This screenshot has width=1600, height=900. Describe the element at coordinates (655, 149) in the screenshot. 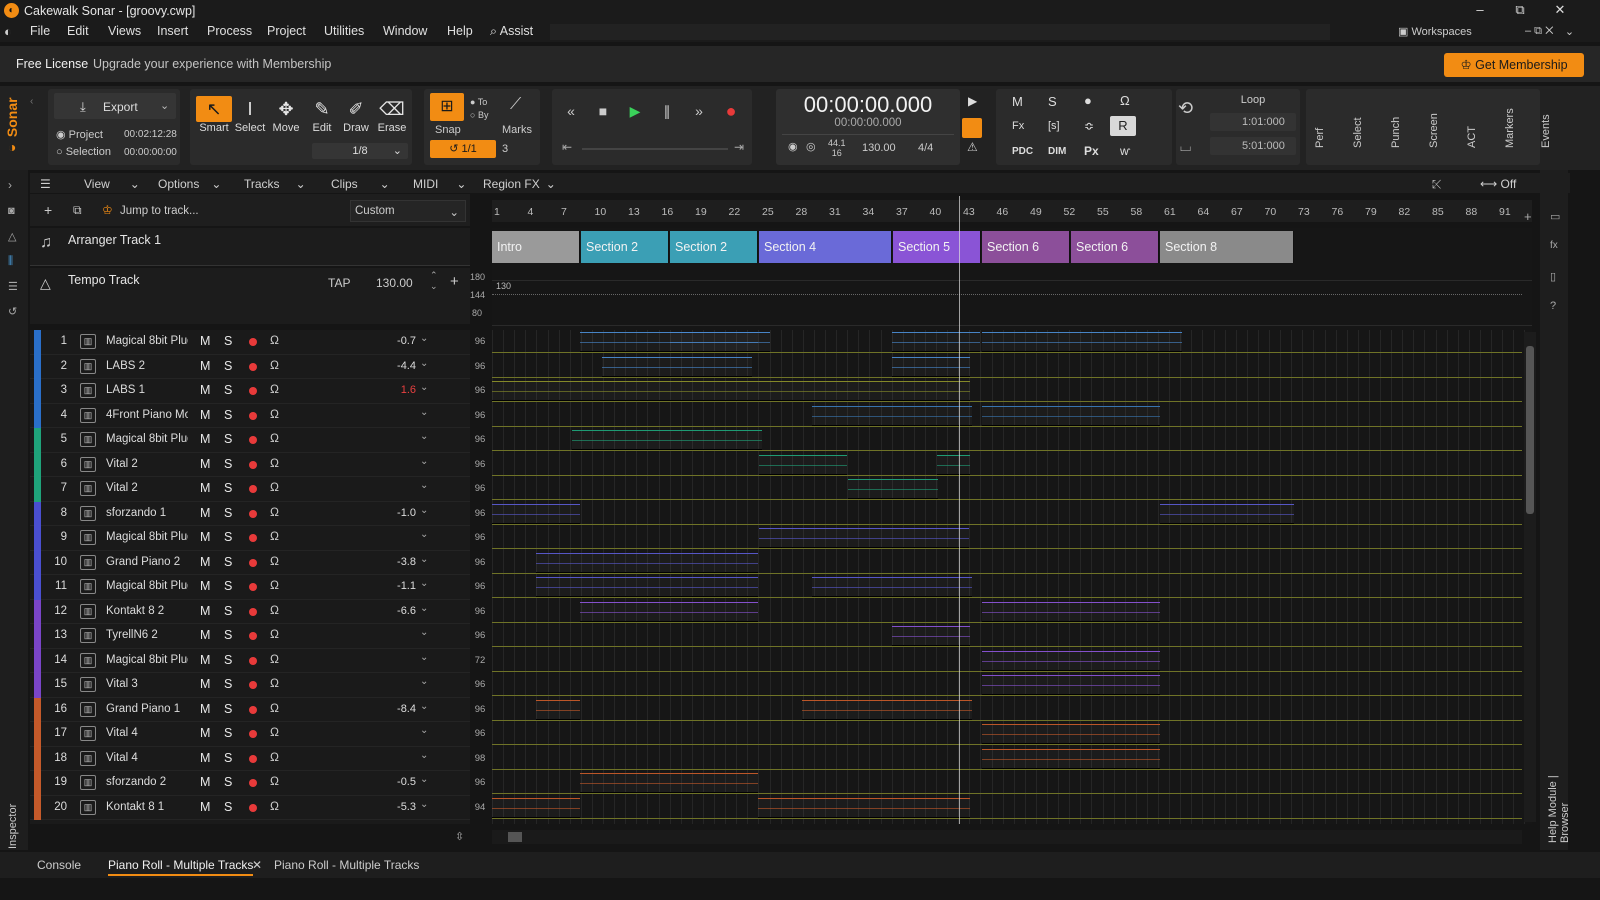

I see `transport-scrub-bar` at that location.